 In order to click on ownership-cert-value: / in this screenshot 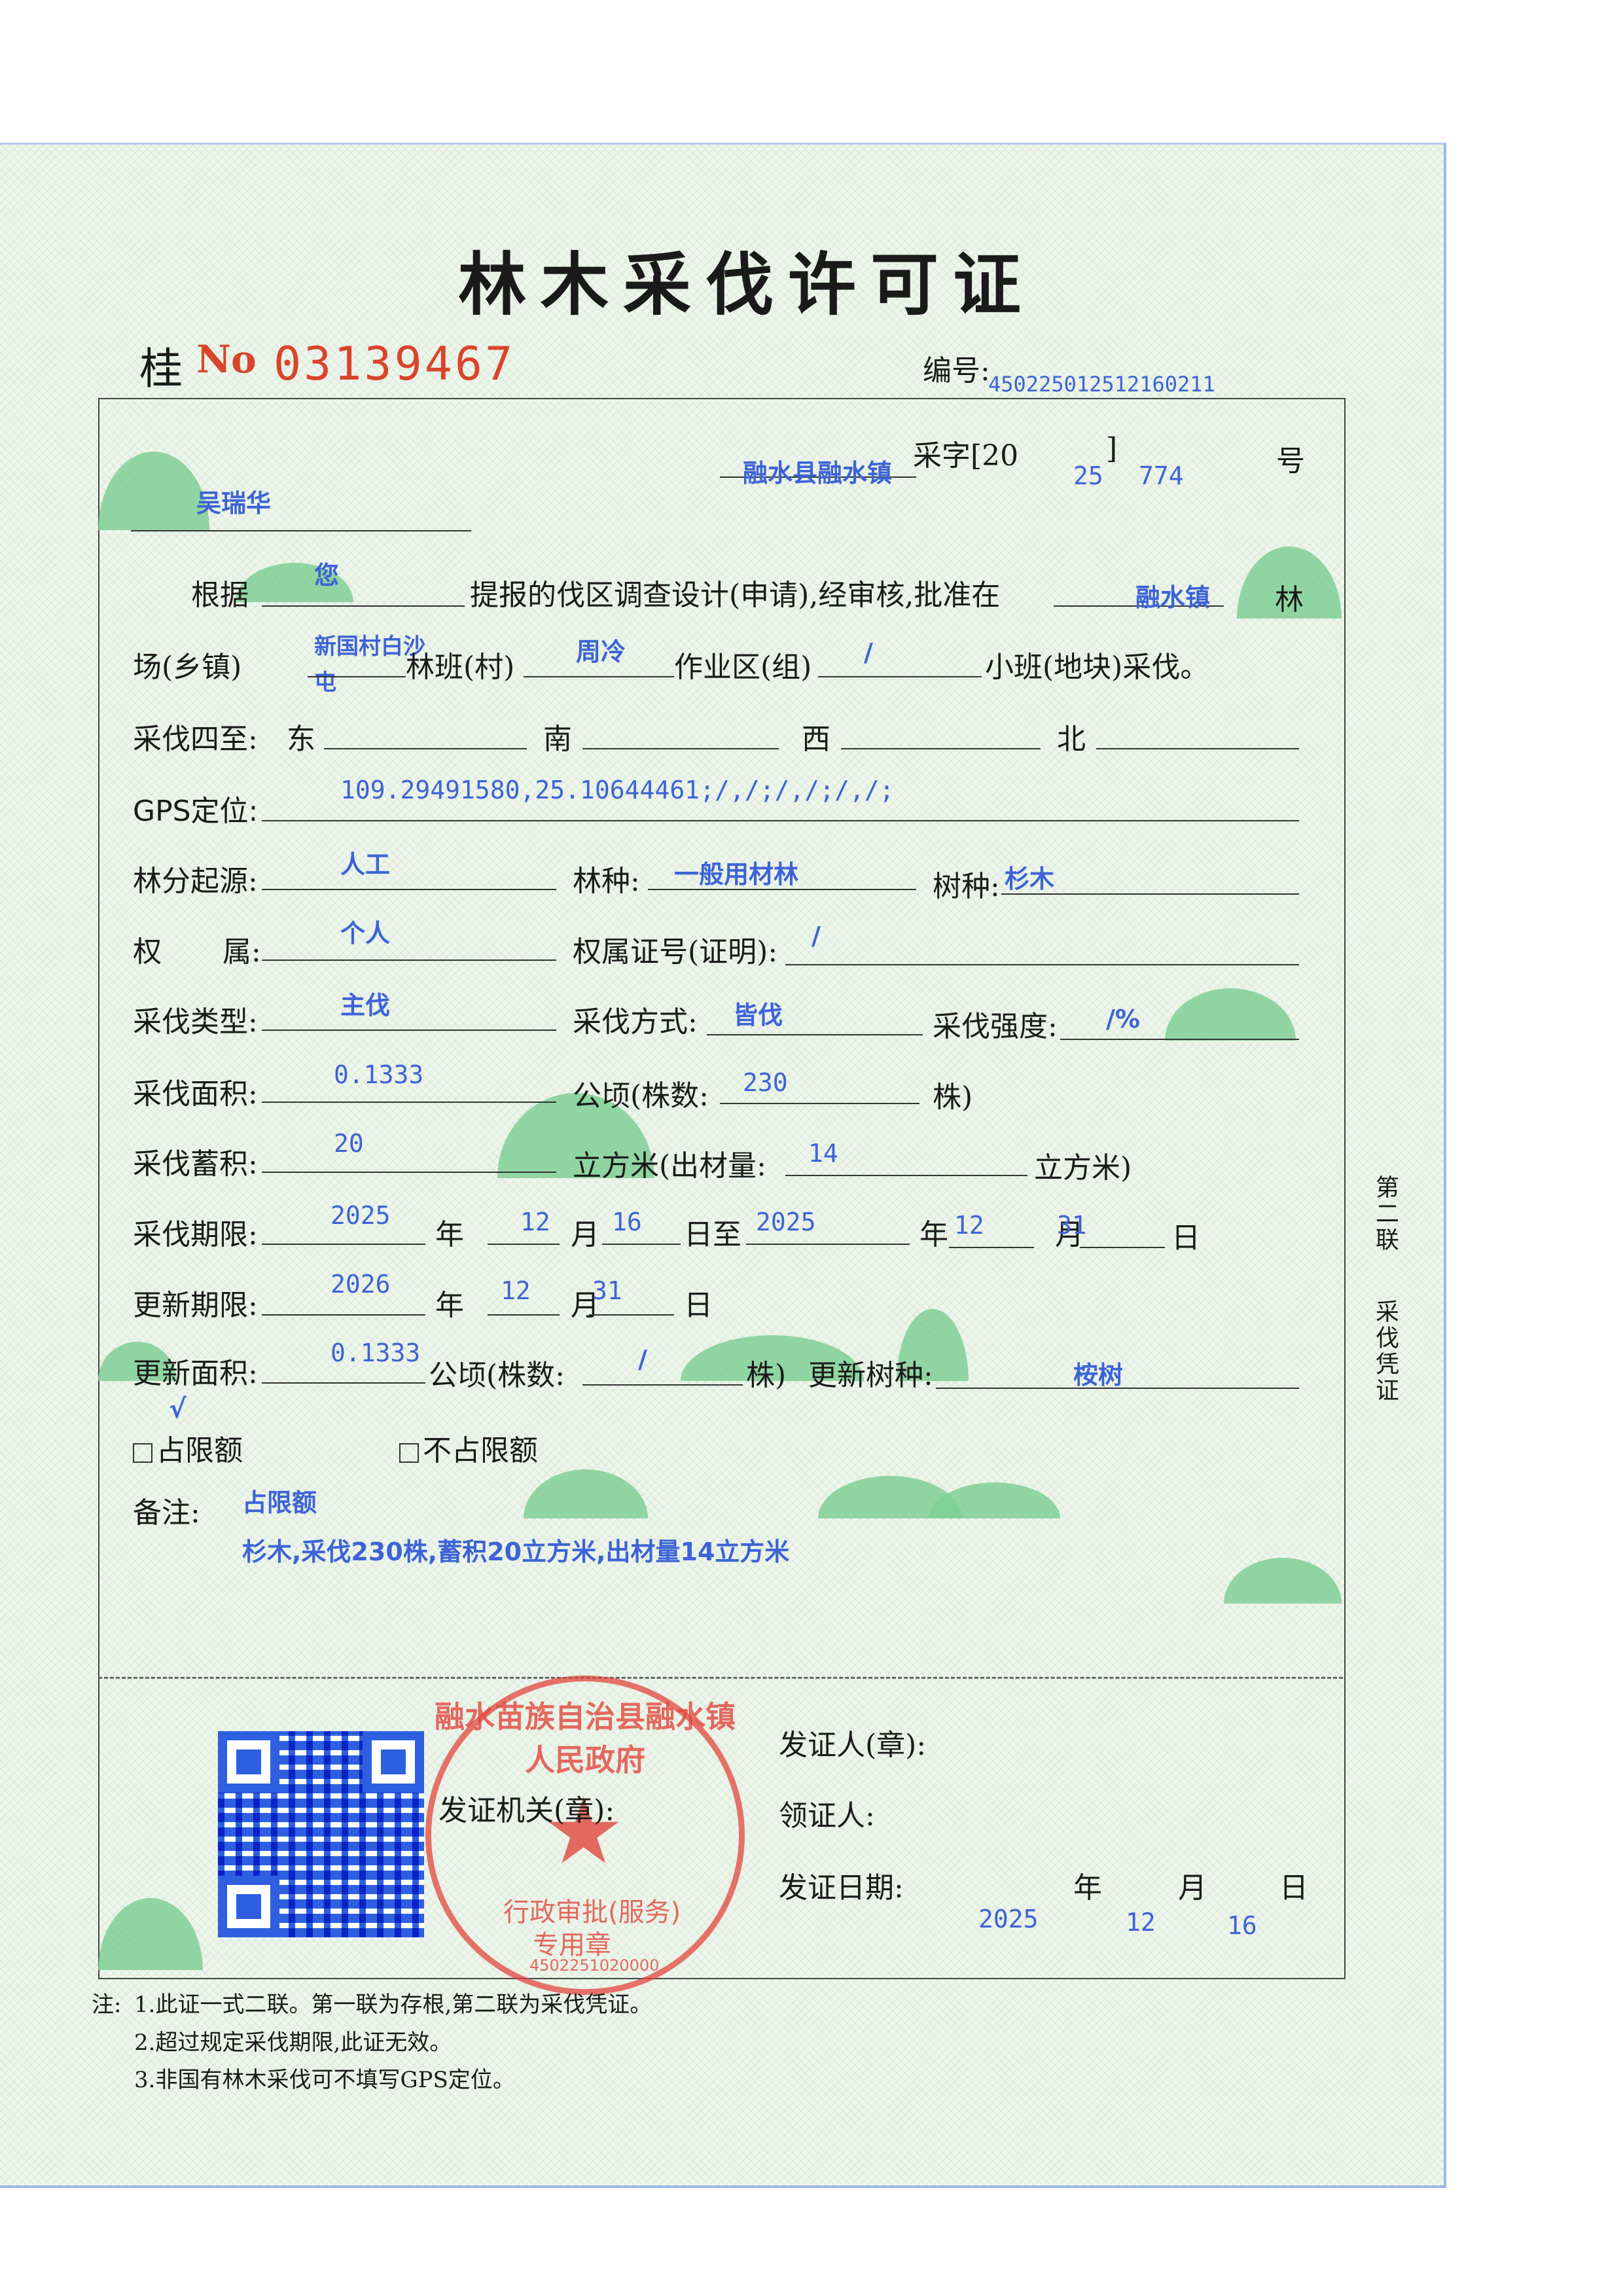, I will do `click(816, 936)`.